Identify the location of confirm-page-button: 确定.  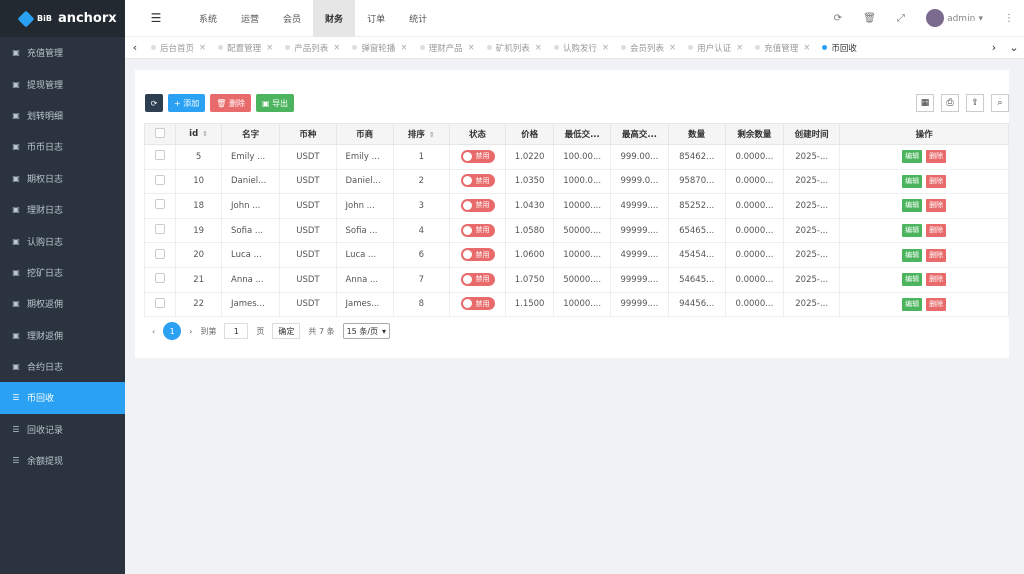
(286, 331).